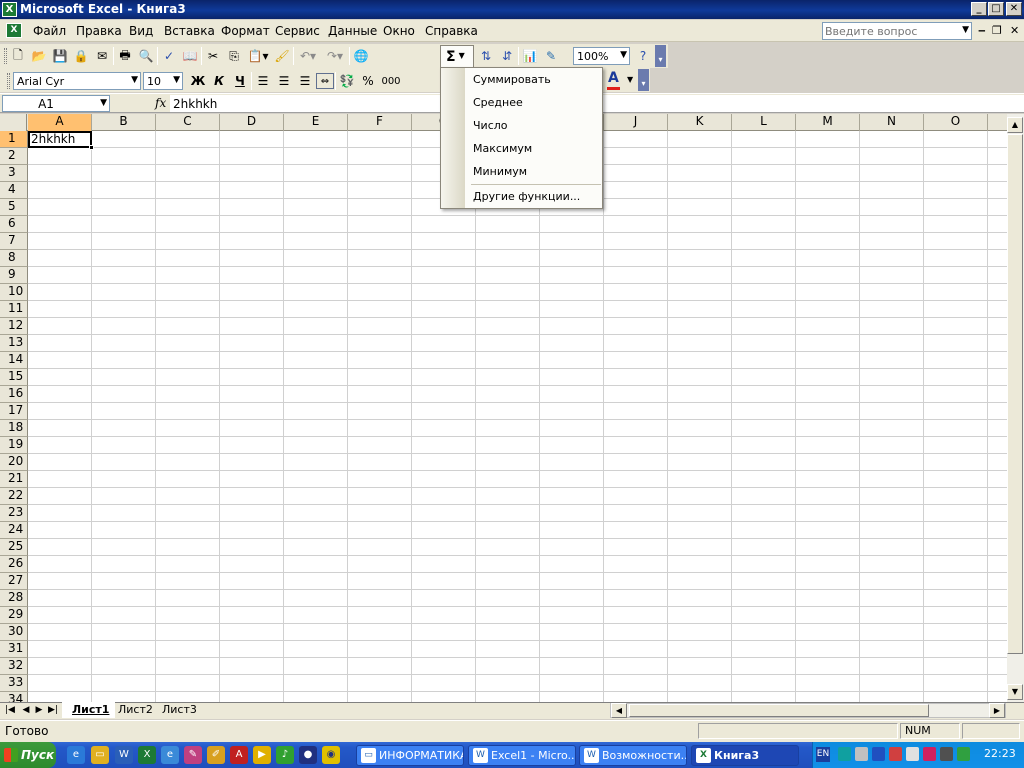 This screenshot has height=768, width=1024. Describe the element at coordinates (982, 30) in the screenshot. I see `doc-minimize-button: ‒` at that location.